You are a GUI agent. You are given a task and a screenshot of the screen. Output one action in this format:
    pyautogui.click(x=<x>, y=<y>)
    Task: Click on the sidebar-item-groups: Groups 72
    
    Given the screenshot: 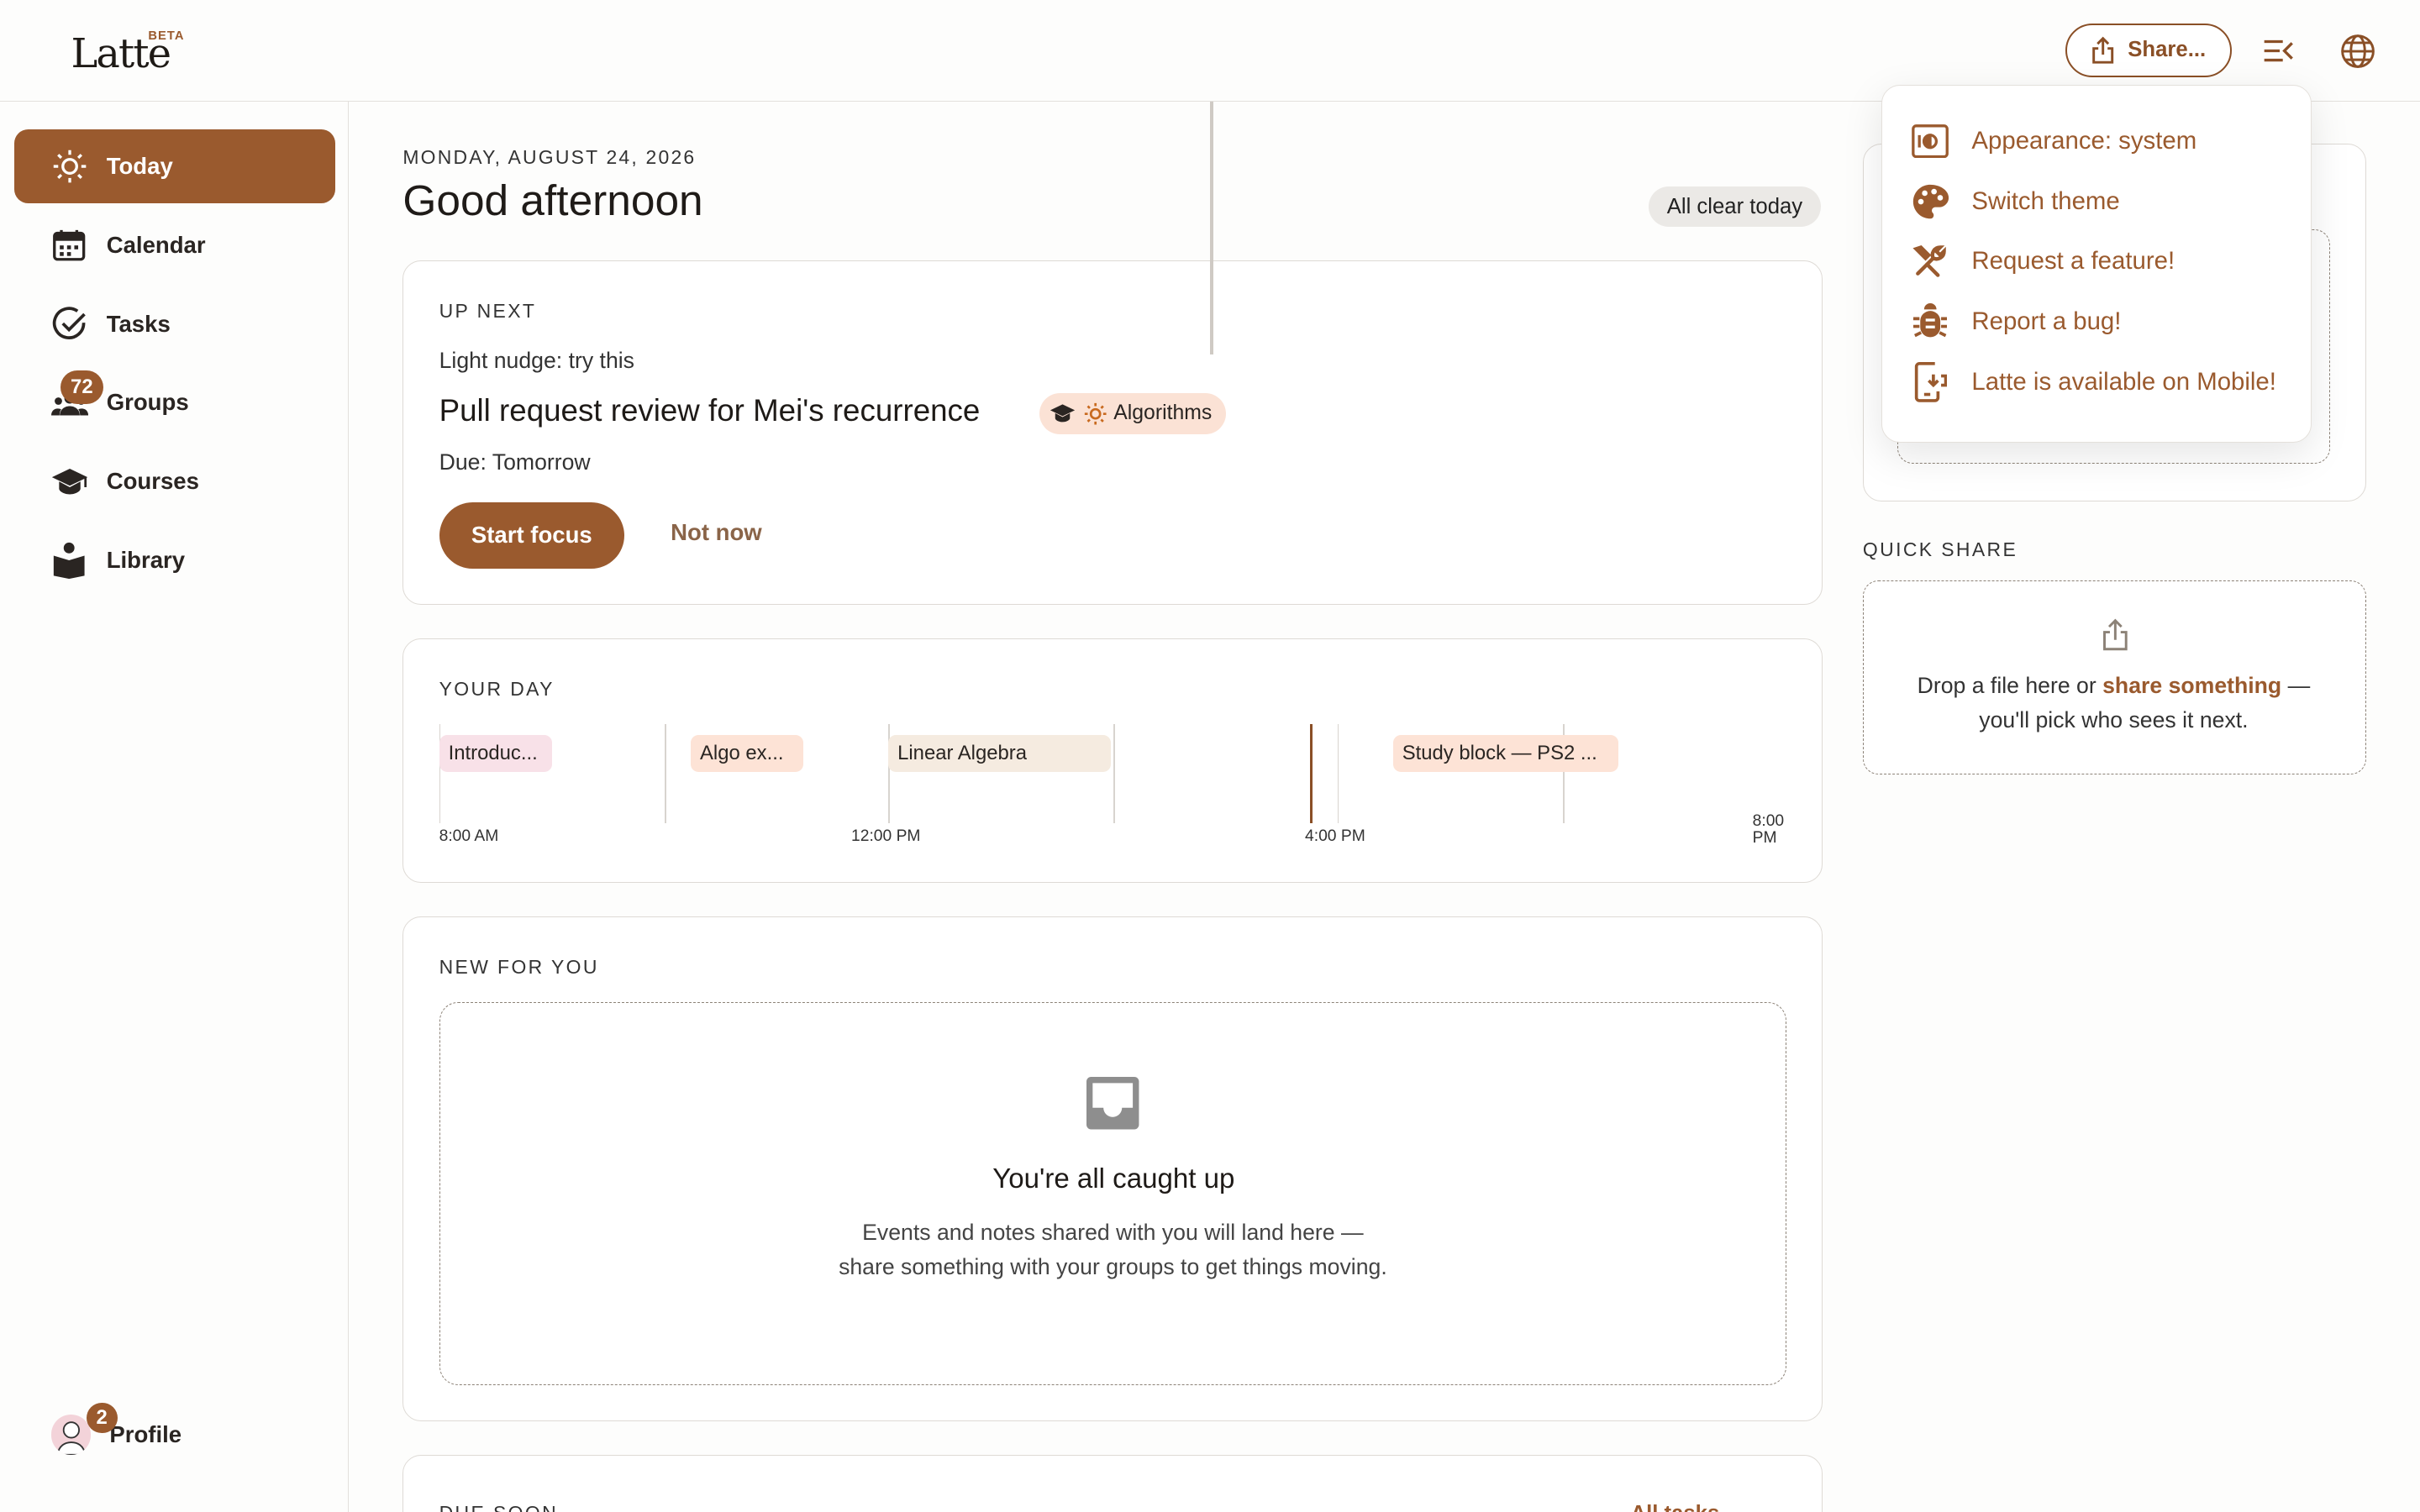 What is the action you would take?
    pyautogui.click(x=174, y=402)
    